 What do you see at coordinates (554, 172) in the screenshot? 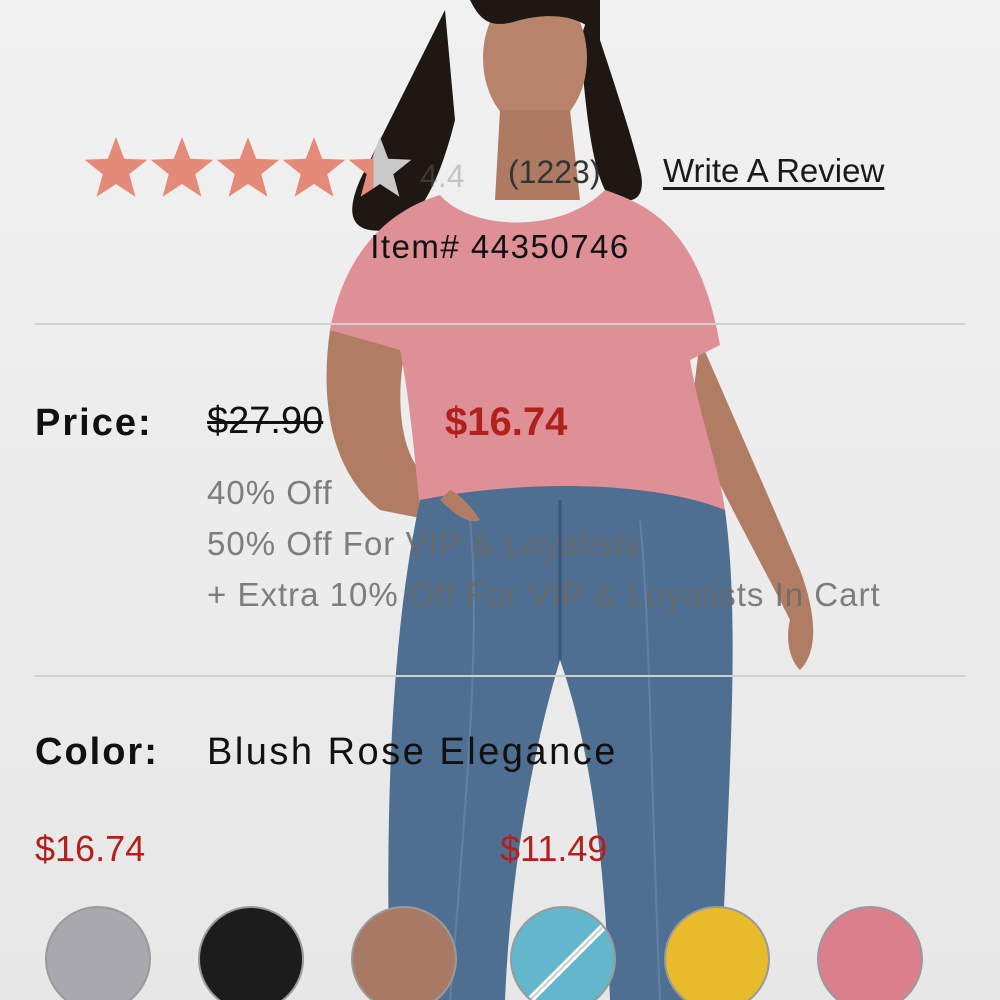
I see `review-count: (1223)` at bounding box center [554, 172].